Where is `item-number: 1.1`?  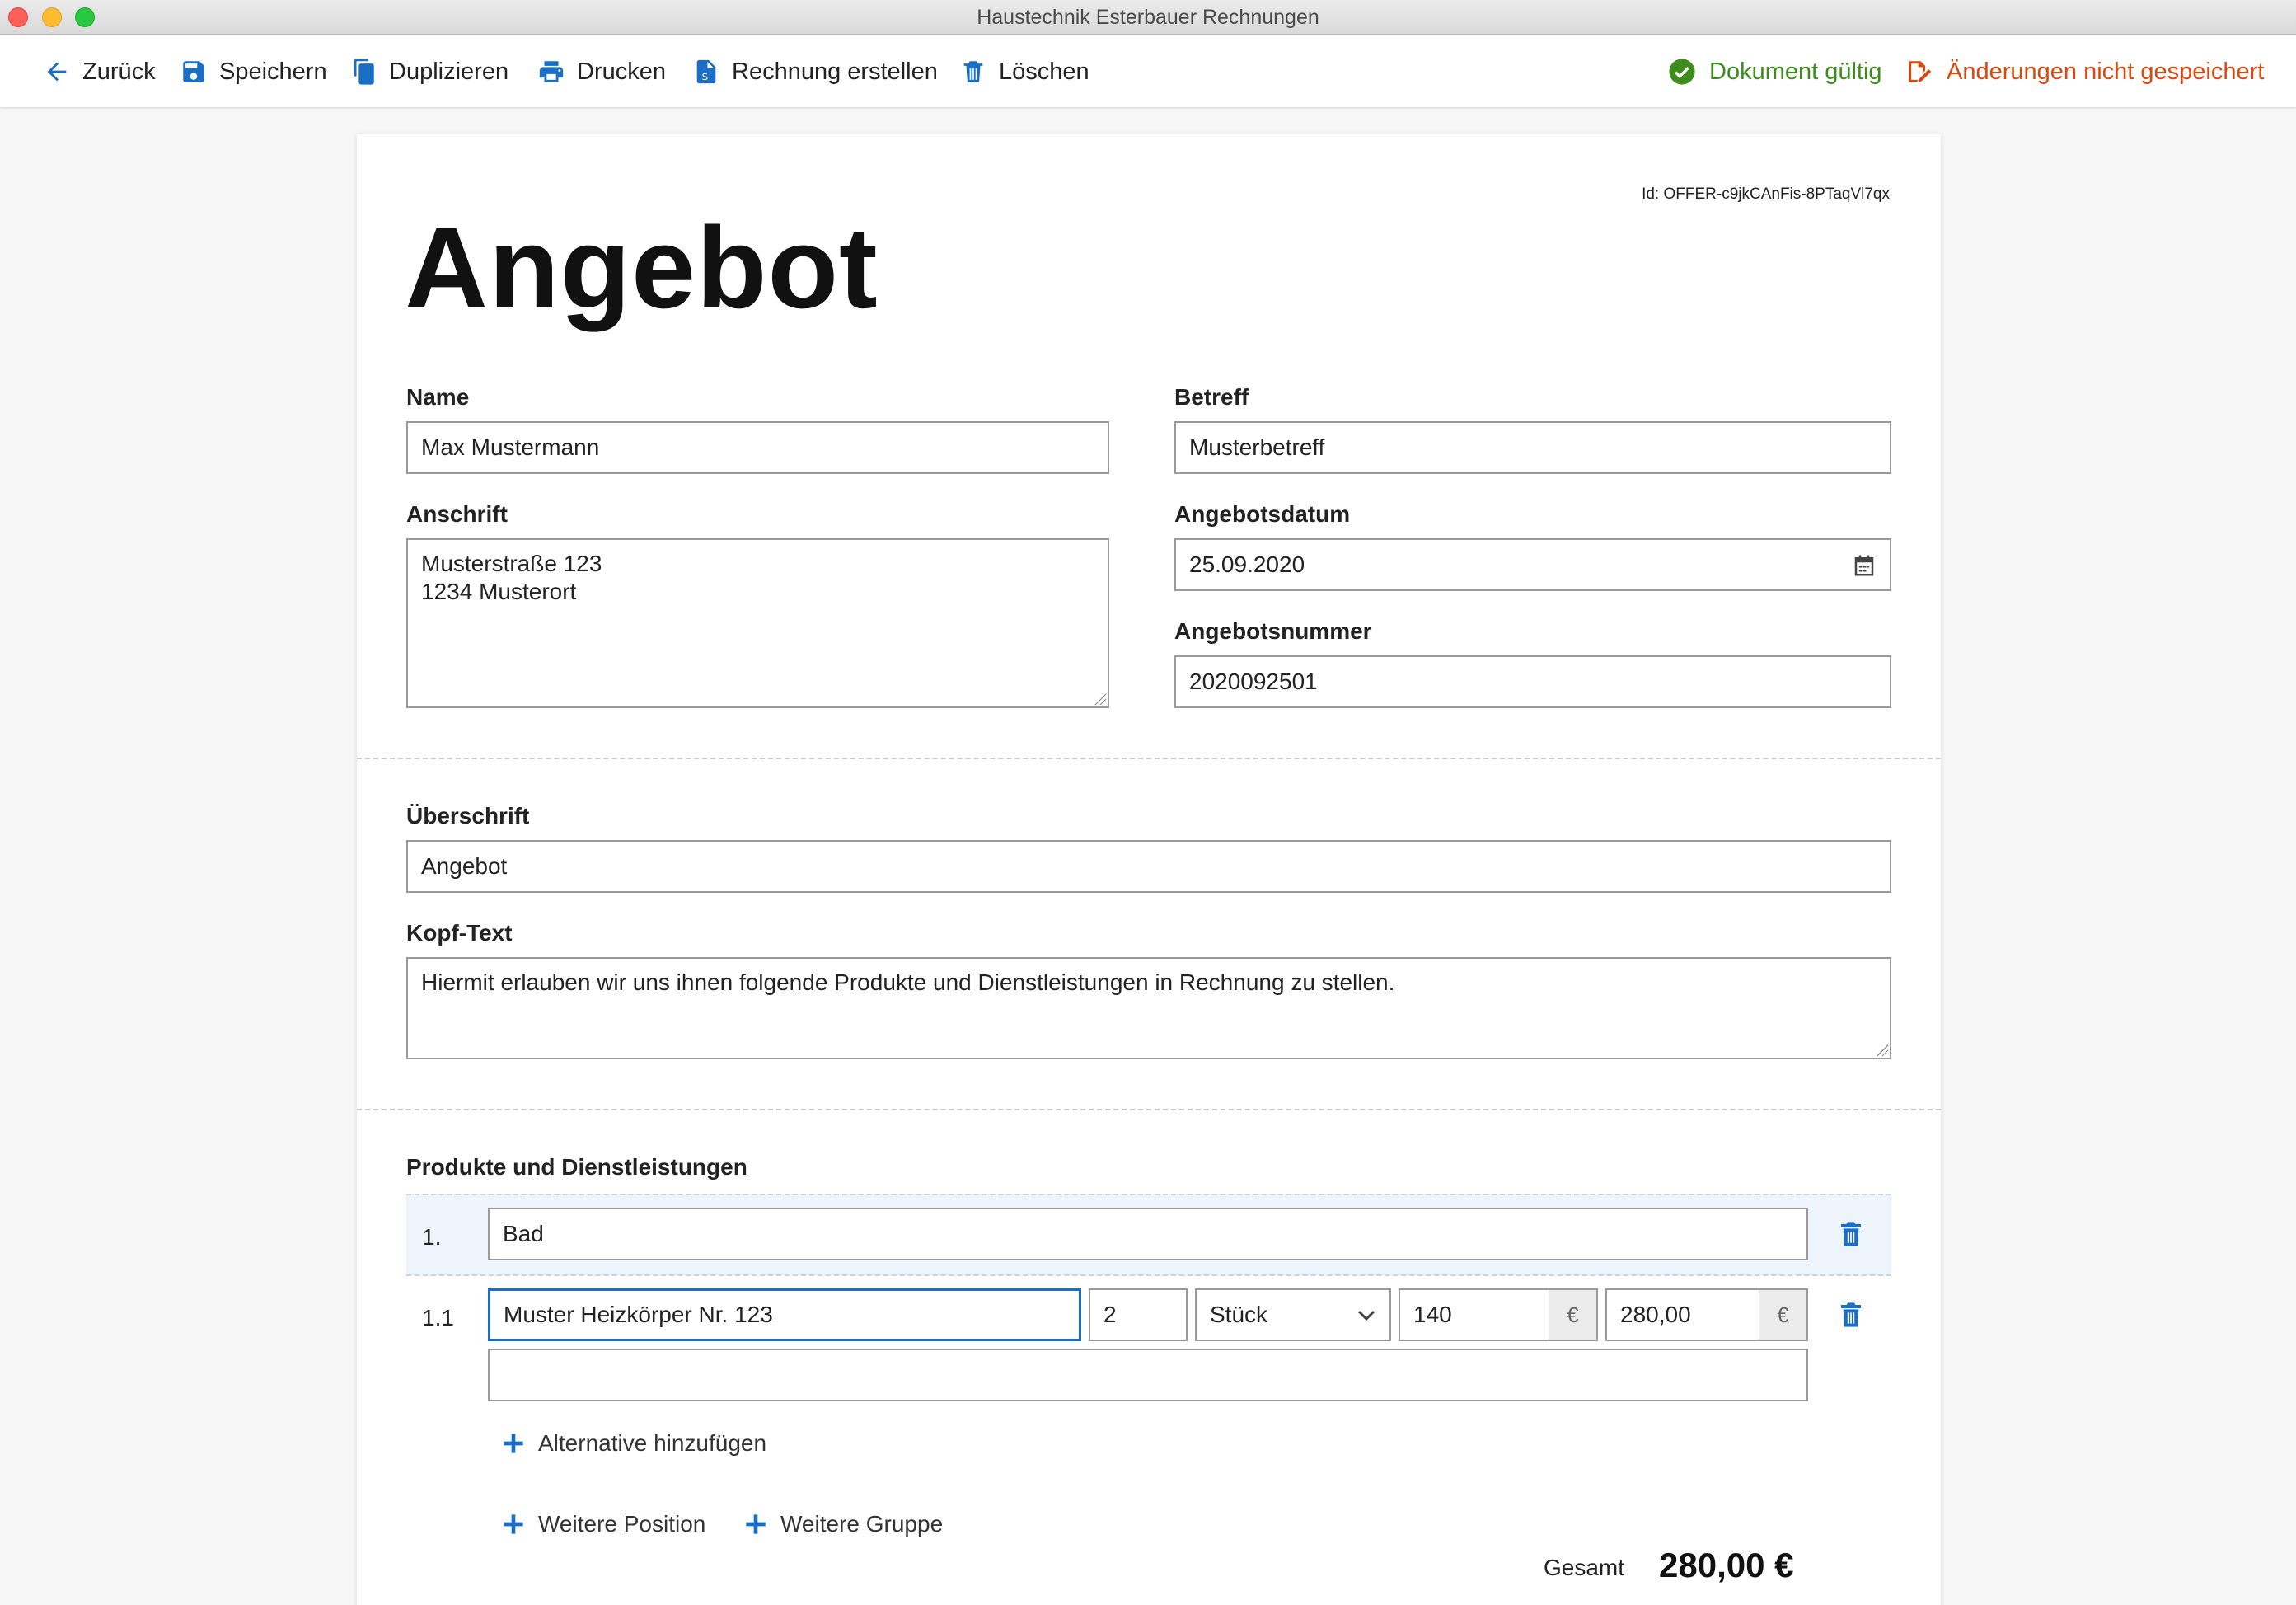 item-number: 1.1 is located at coordinates (438, 1317).